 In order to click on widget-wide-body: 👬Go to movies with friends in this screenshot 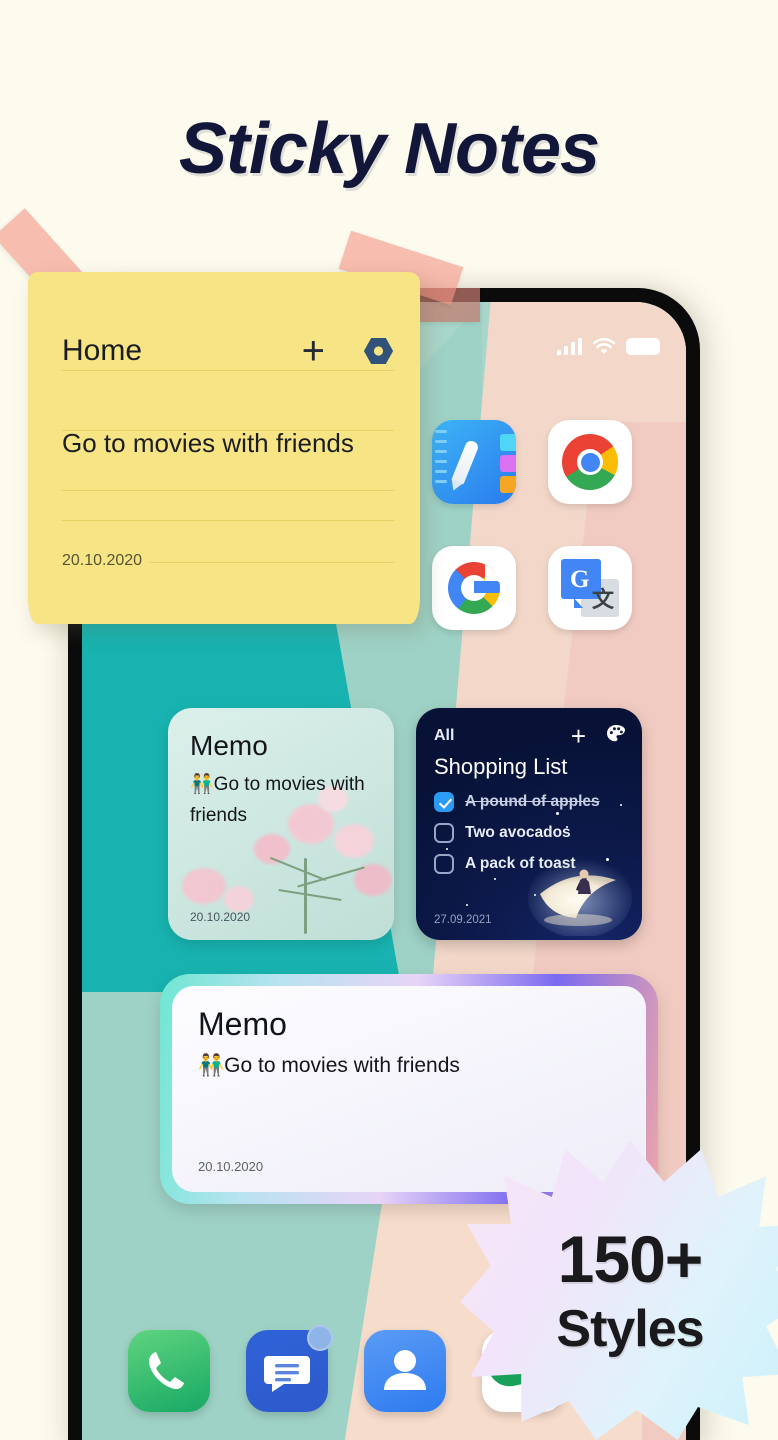, I will do `click(329, 1066)`.